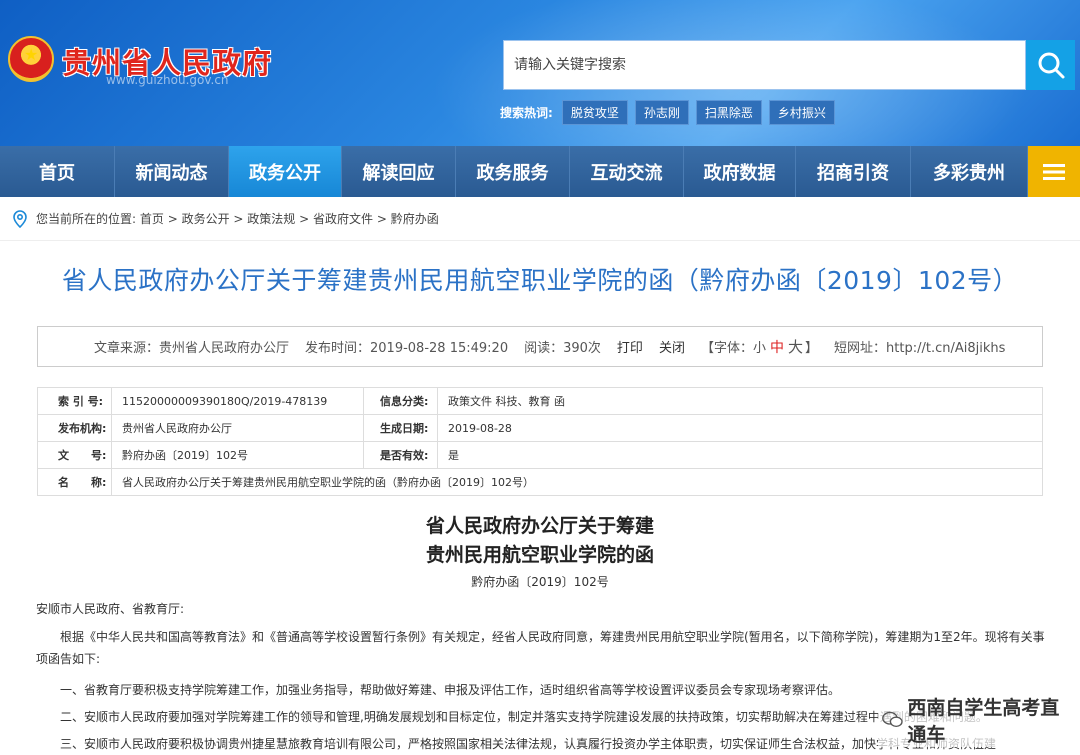 This screenshot has height=755, width=1080. I want to click on info-key: 索 引 号:, so click(74, 401).